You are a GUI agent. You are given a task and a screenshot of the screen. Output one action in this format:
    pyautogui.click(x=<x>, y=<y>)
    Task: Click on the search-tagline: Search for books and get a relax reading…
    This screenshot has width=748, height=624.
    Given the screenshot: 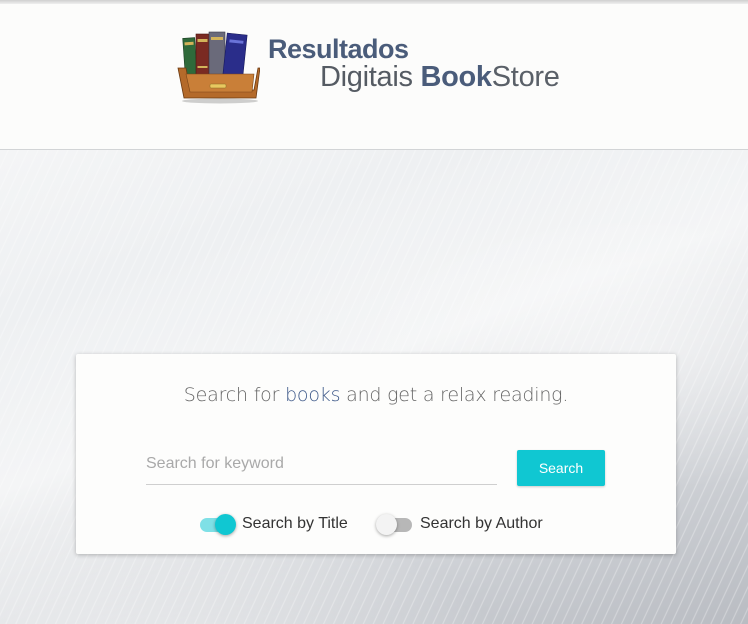 What is the action you would take?
    pyautogui.click(x=376, y=395)
    